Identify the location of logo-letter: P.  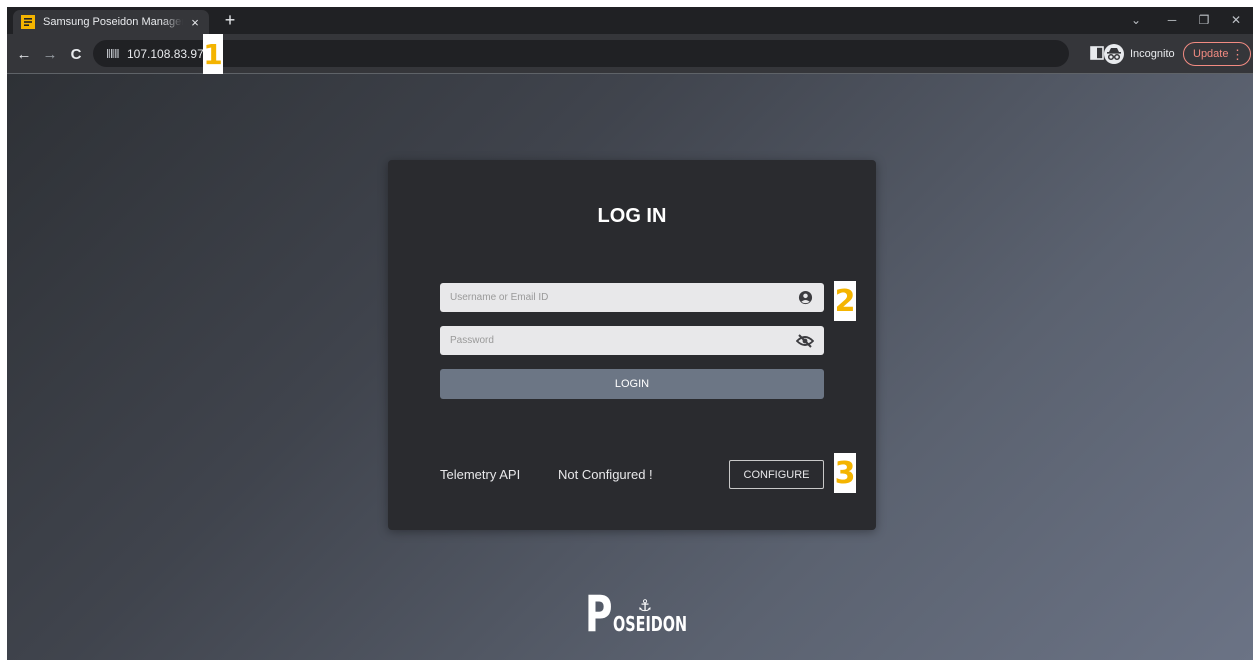
(599, 614).